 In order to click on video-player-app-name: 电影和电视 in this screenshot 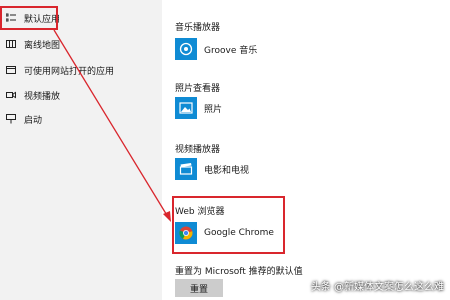, I will do `click(227, 170)`.